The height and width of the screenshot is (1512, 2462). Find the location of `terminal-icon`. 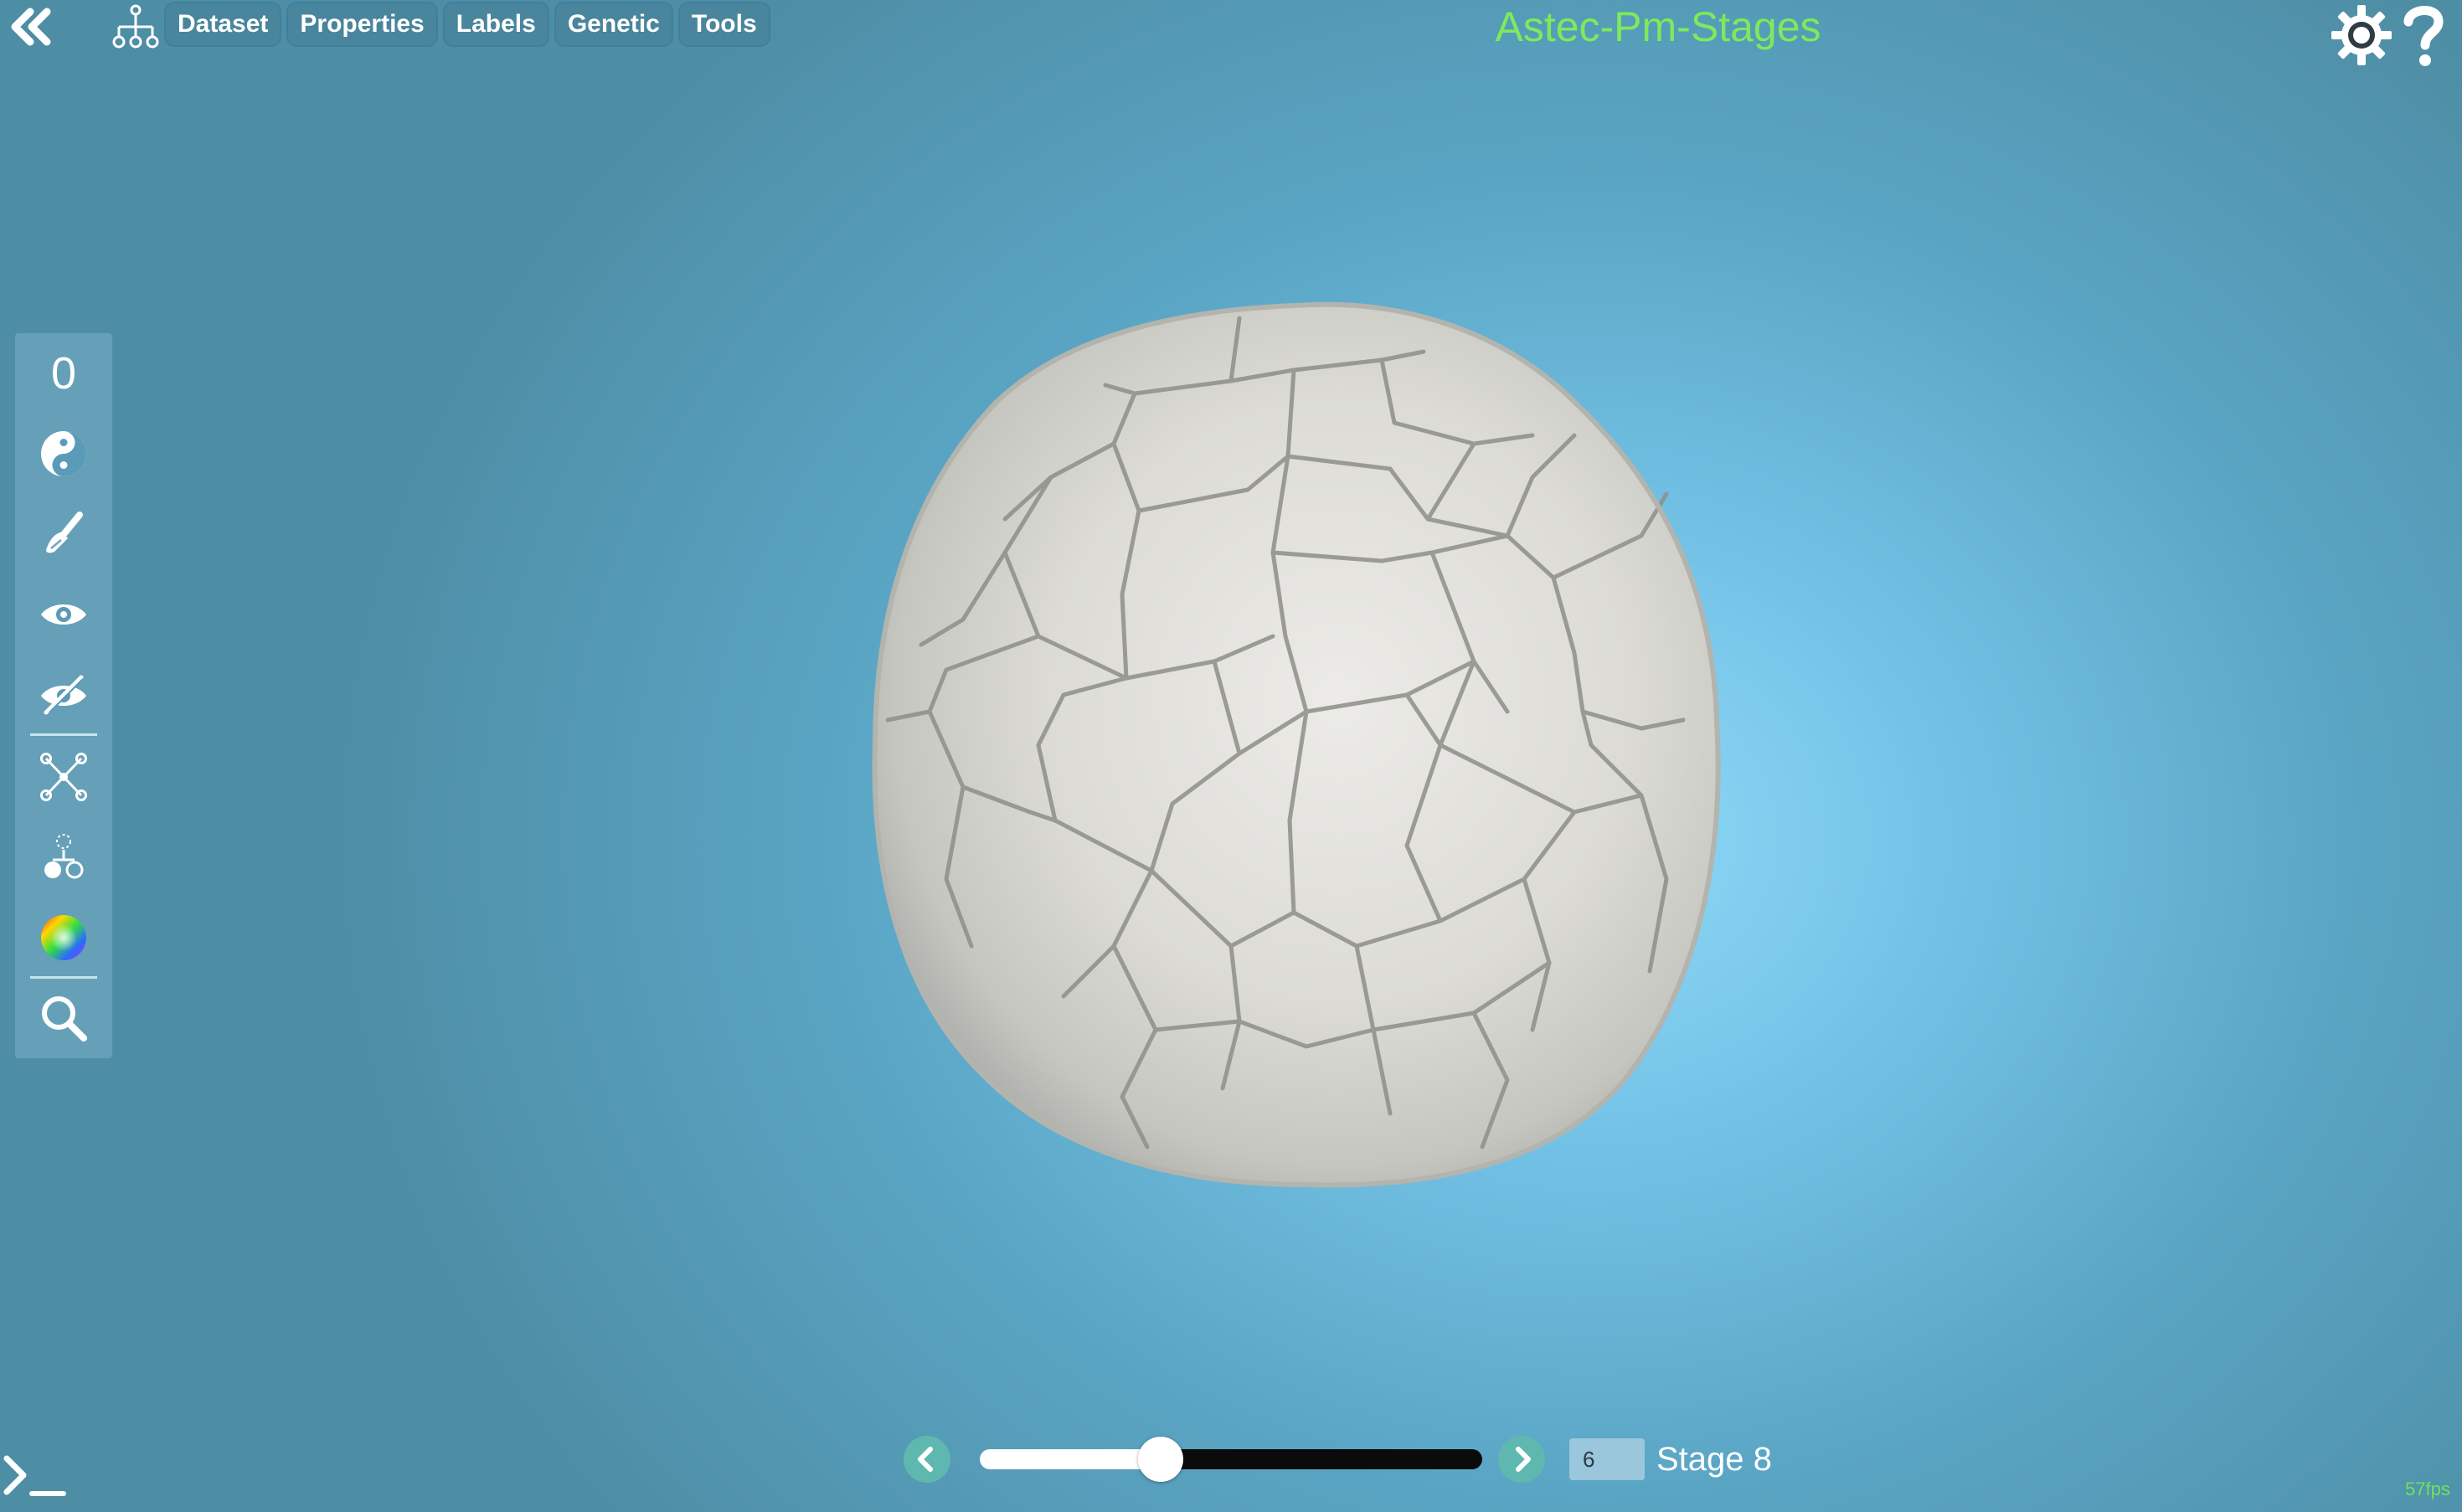

terminal-icon is located at coordinates (35, 1475).